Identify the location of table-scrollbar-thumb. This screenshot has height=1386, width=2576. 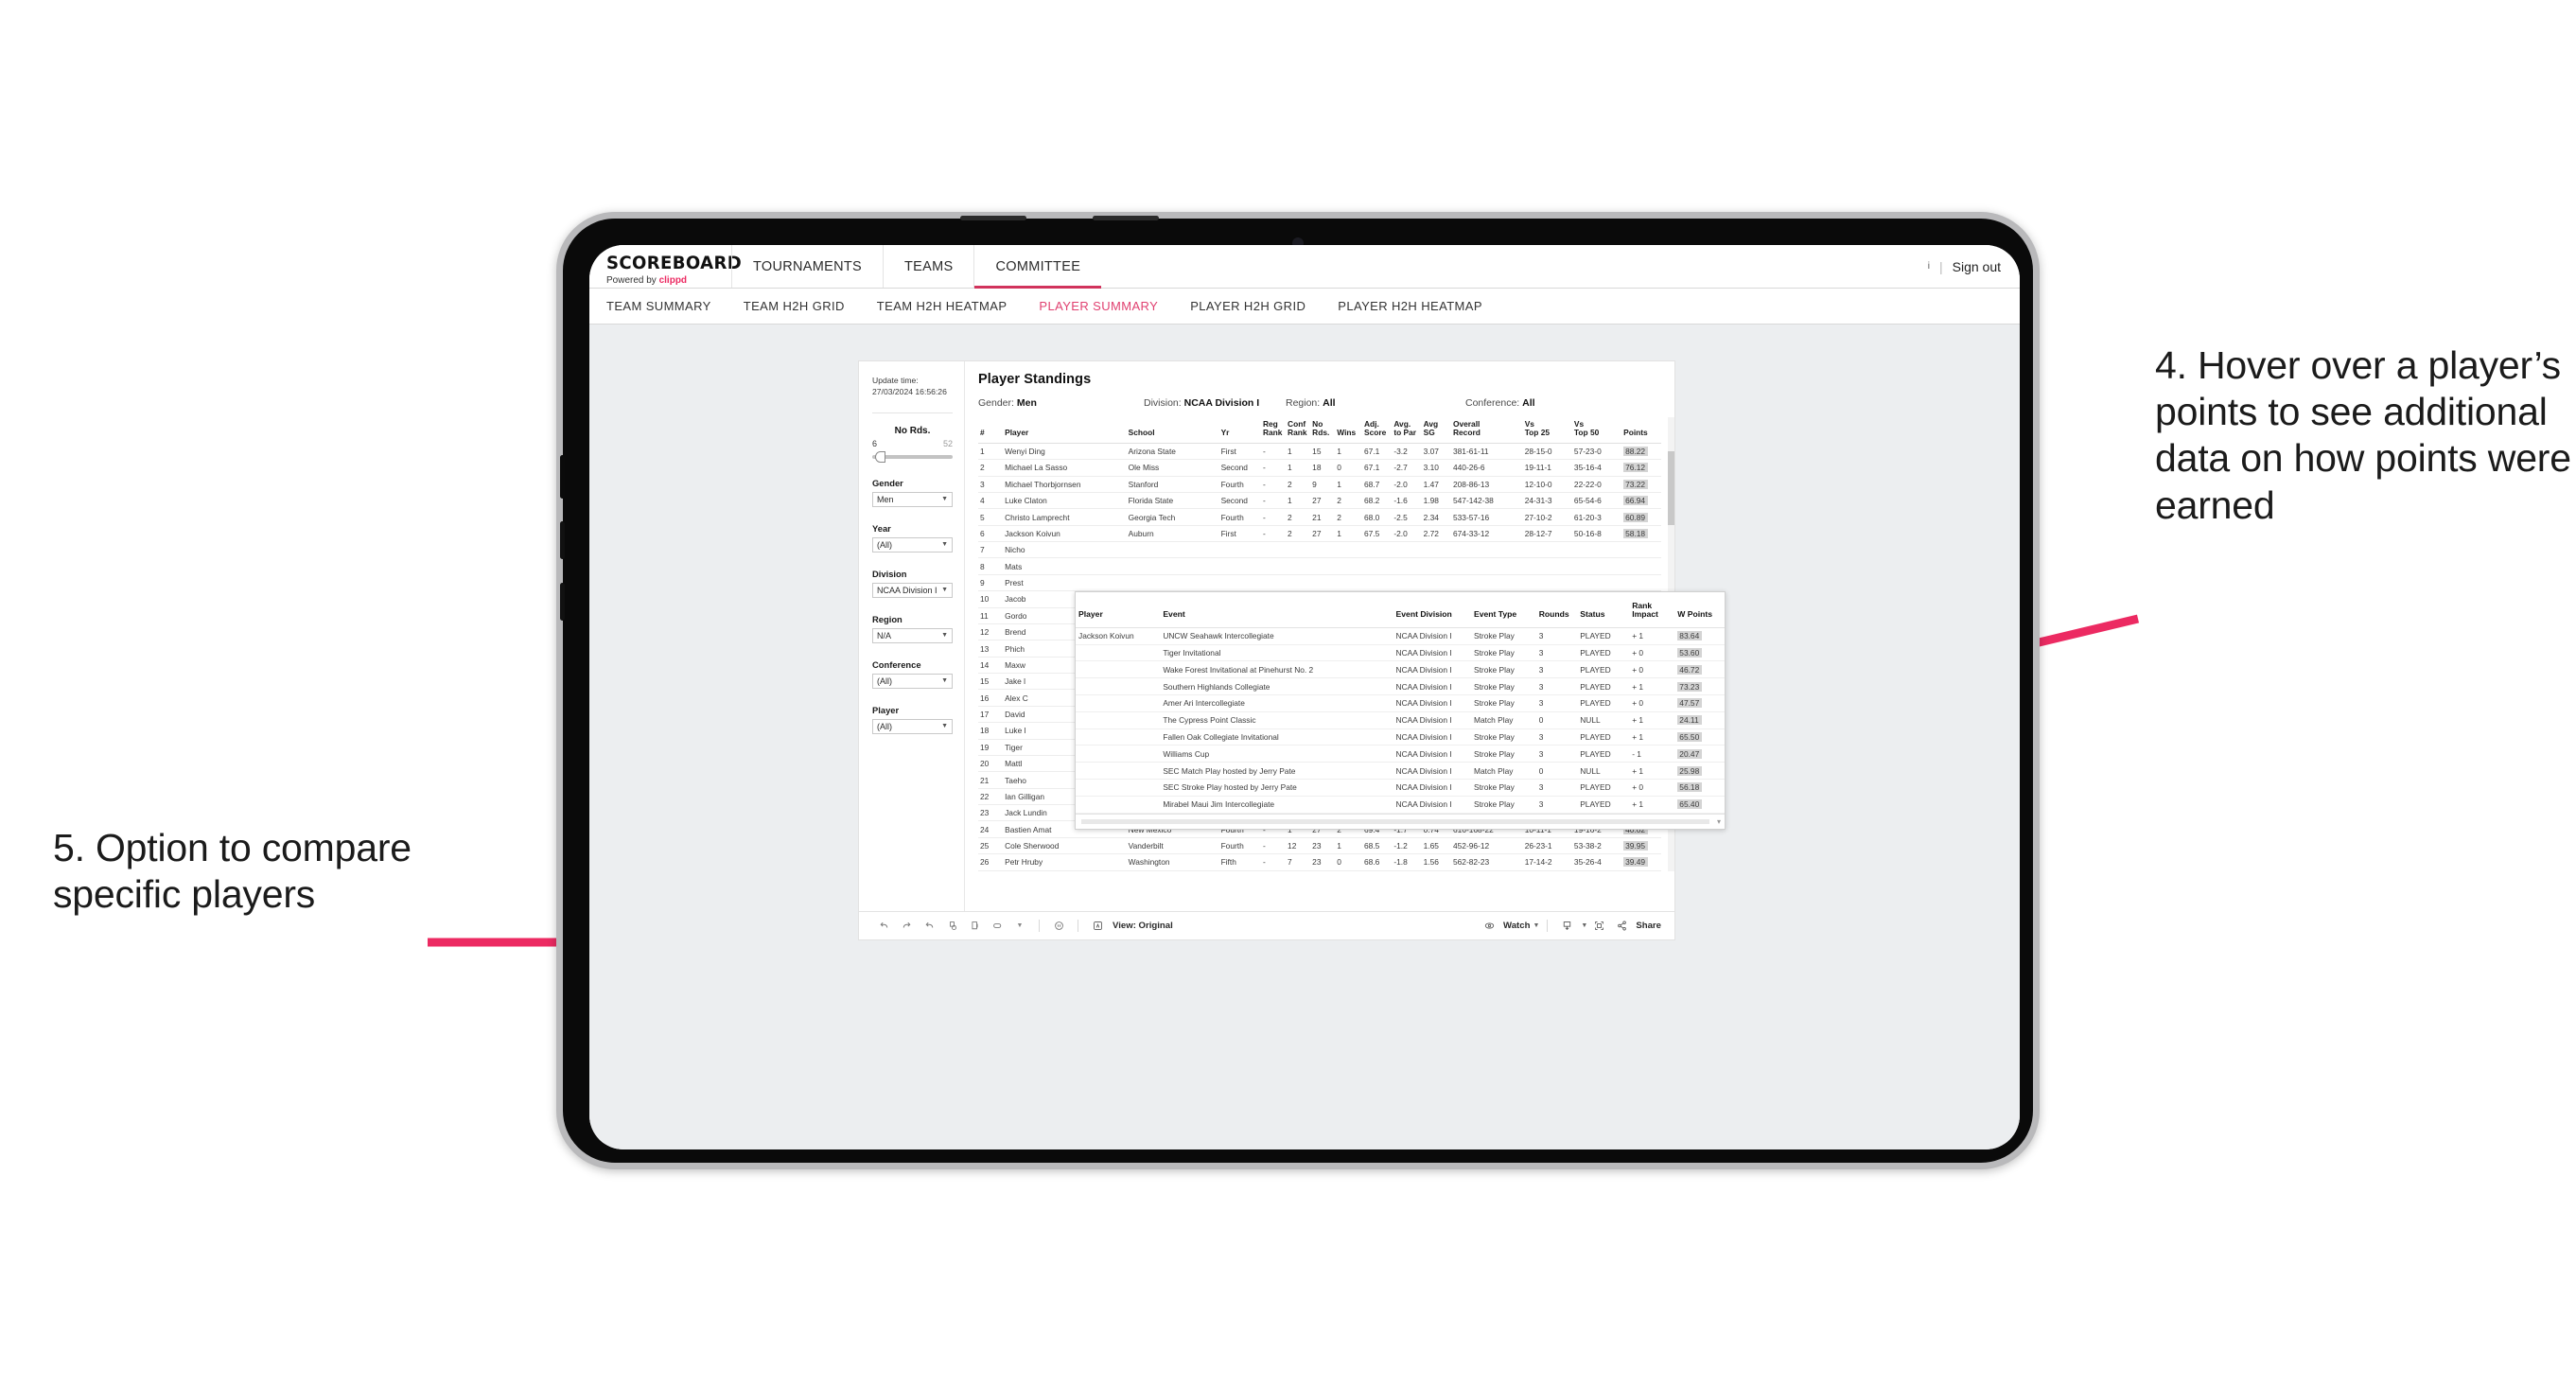
(1671, 488).